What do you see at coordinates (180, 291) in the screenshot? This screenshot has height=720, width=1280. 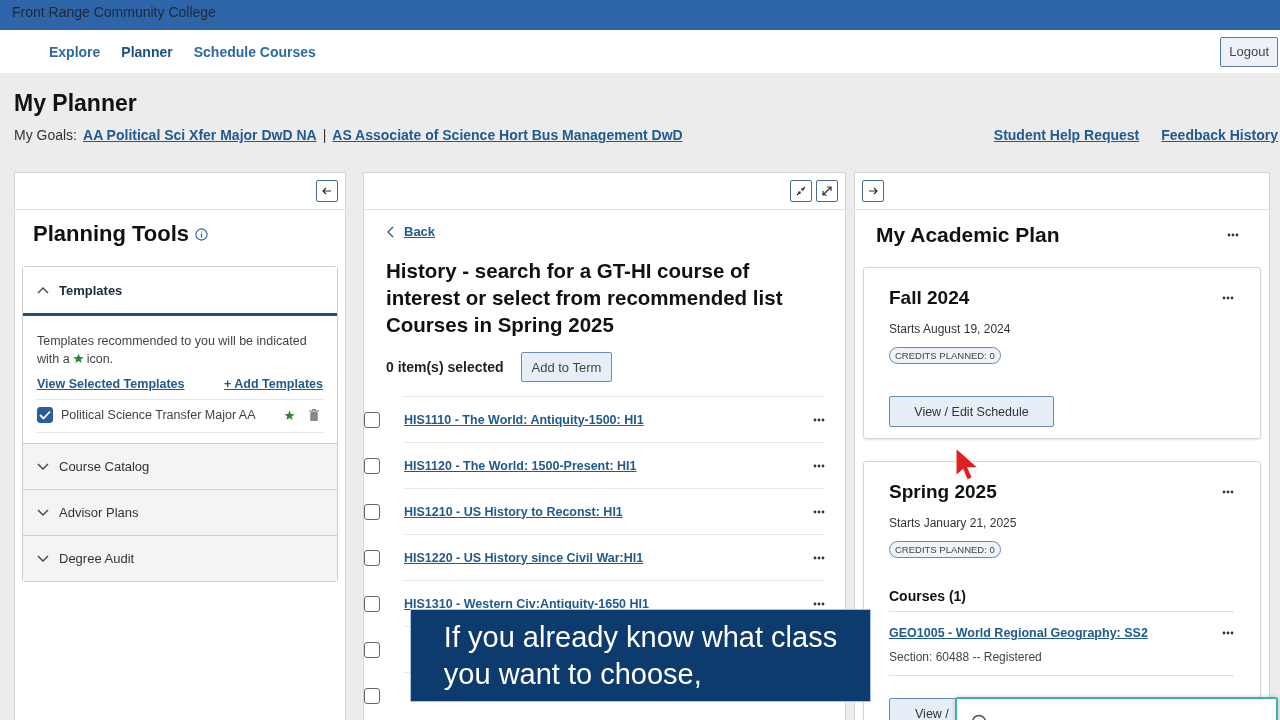 I see `accordion-header: Templates` at bounding box center [180, 291].